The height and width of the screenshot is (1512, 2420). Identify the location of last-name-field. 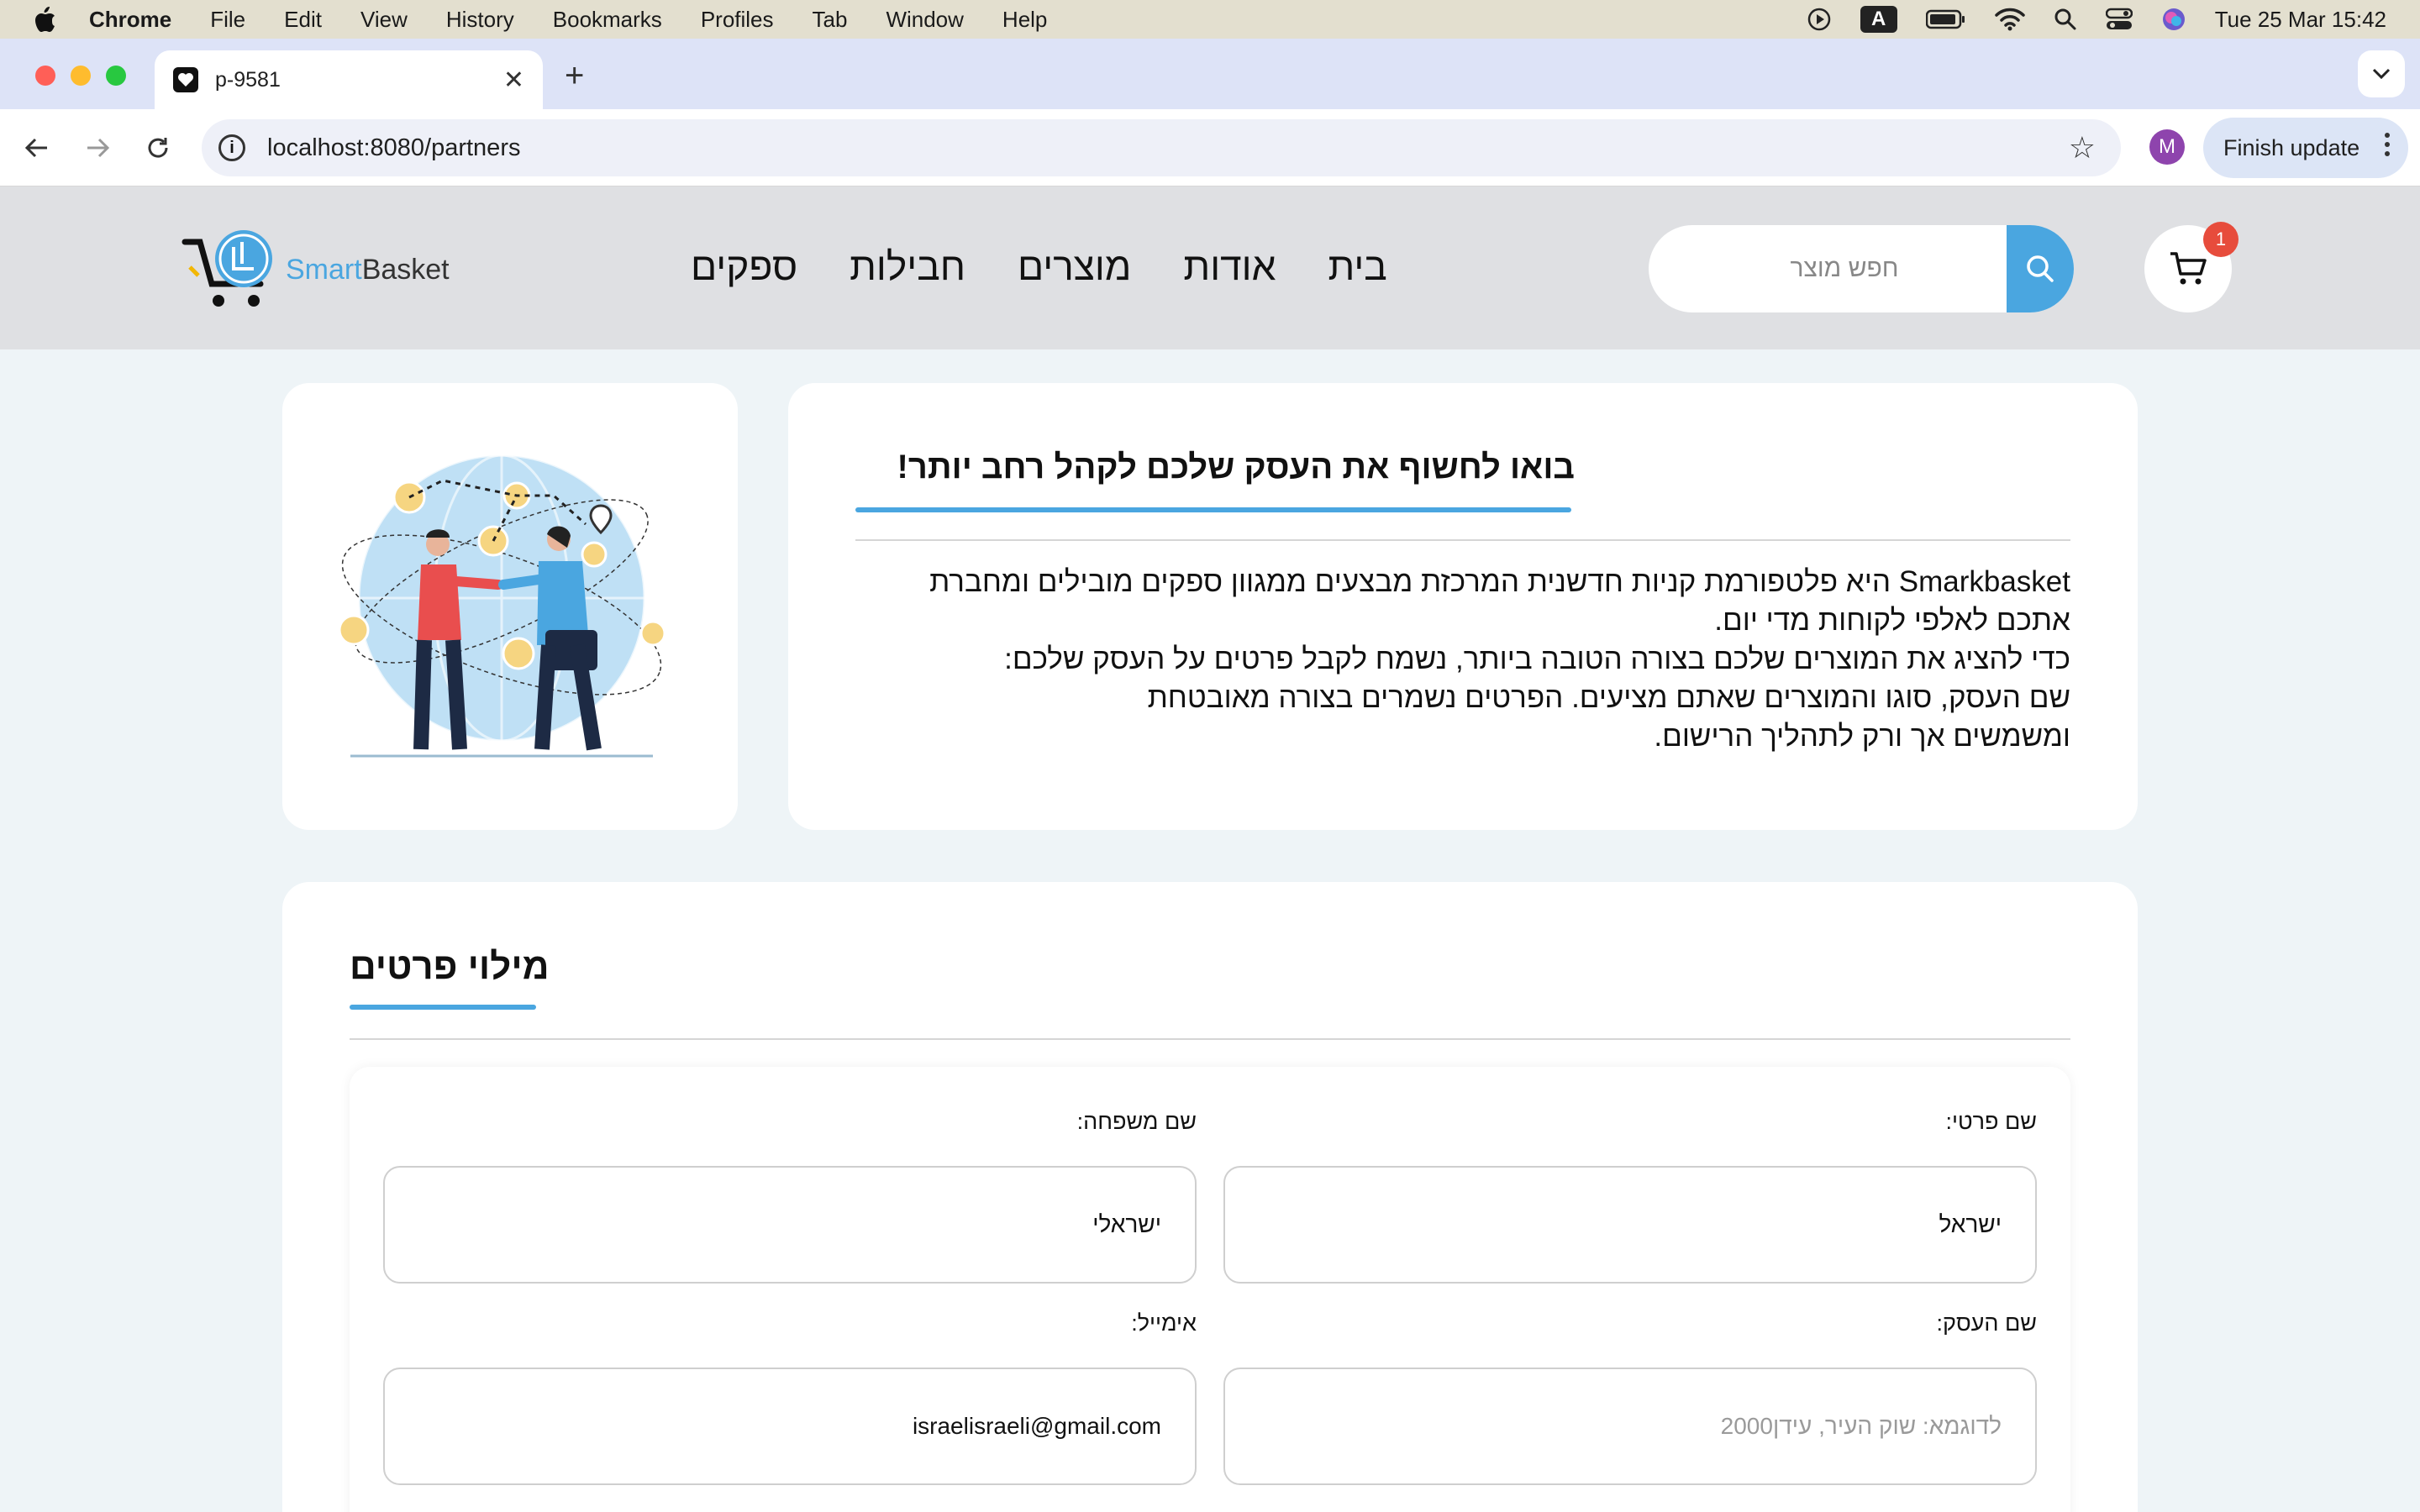
(790, 1225).